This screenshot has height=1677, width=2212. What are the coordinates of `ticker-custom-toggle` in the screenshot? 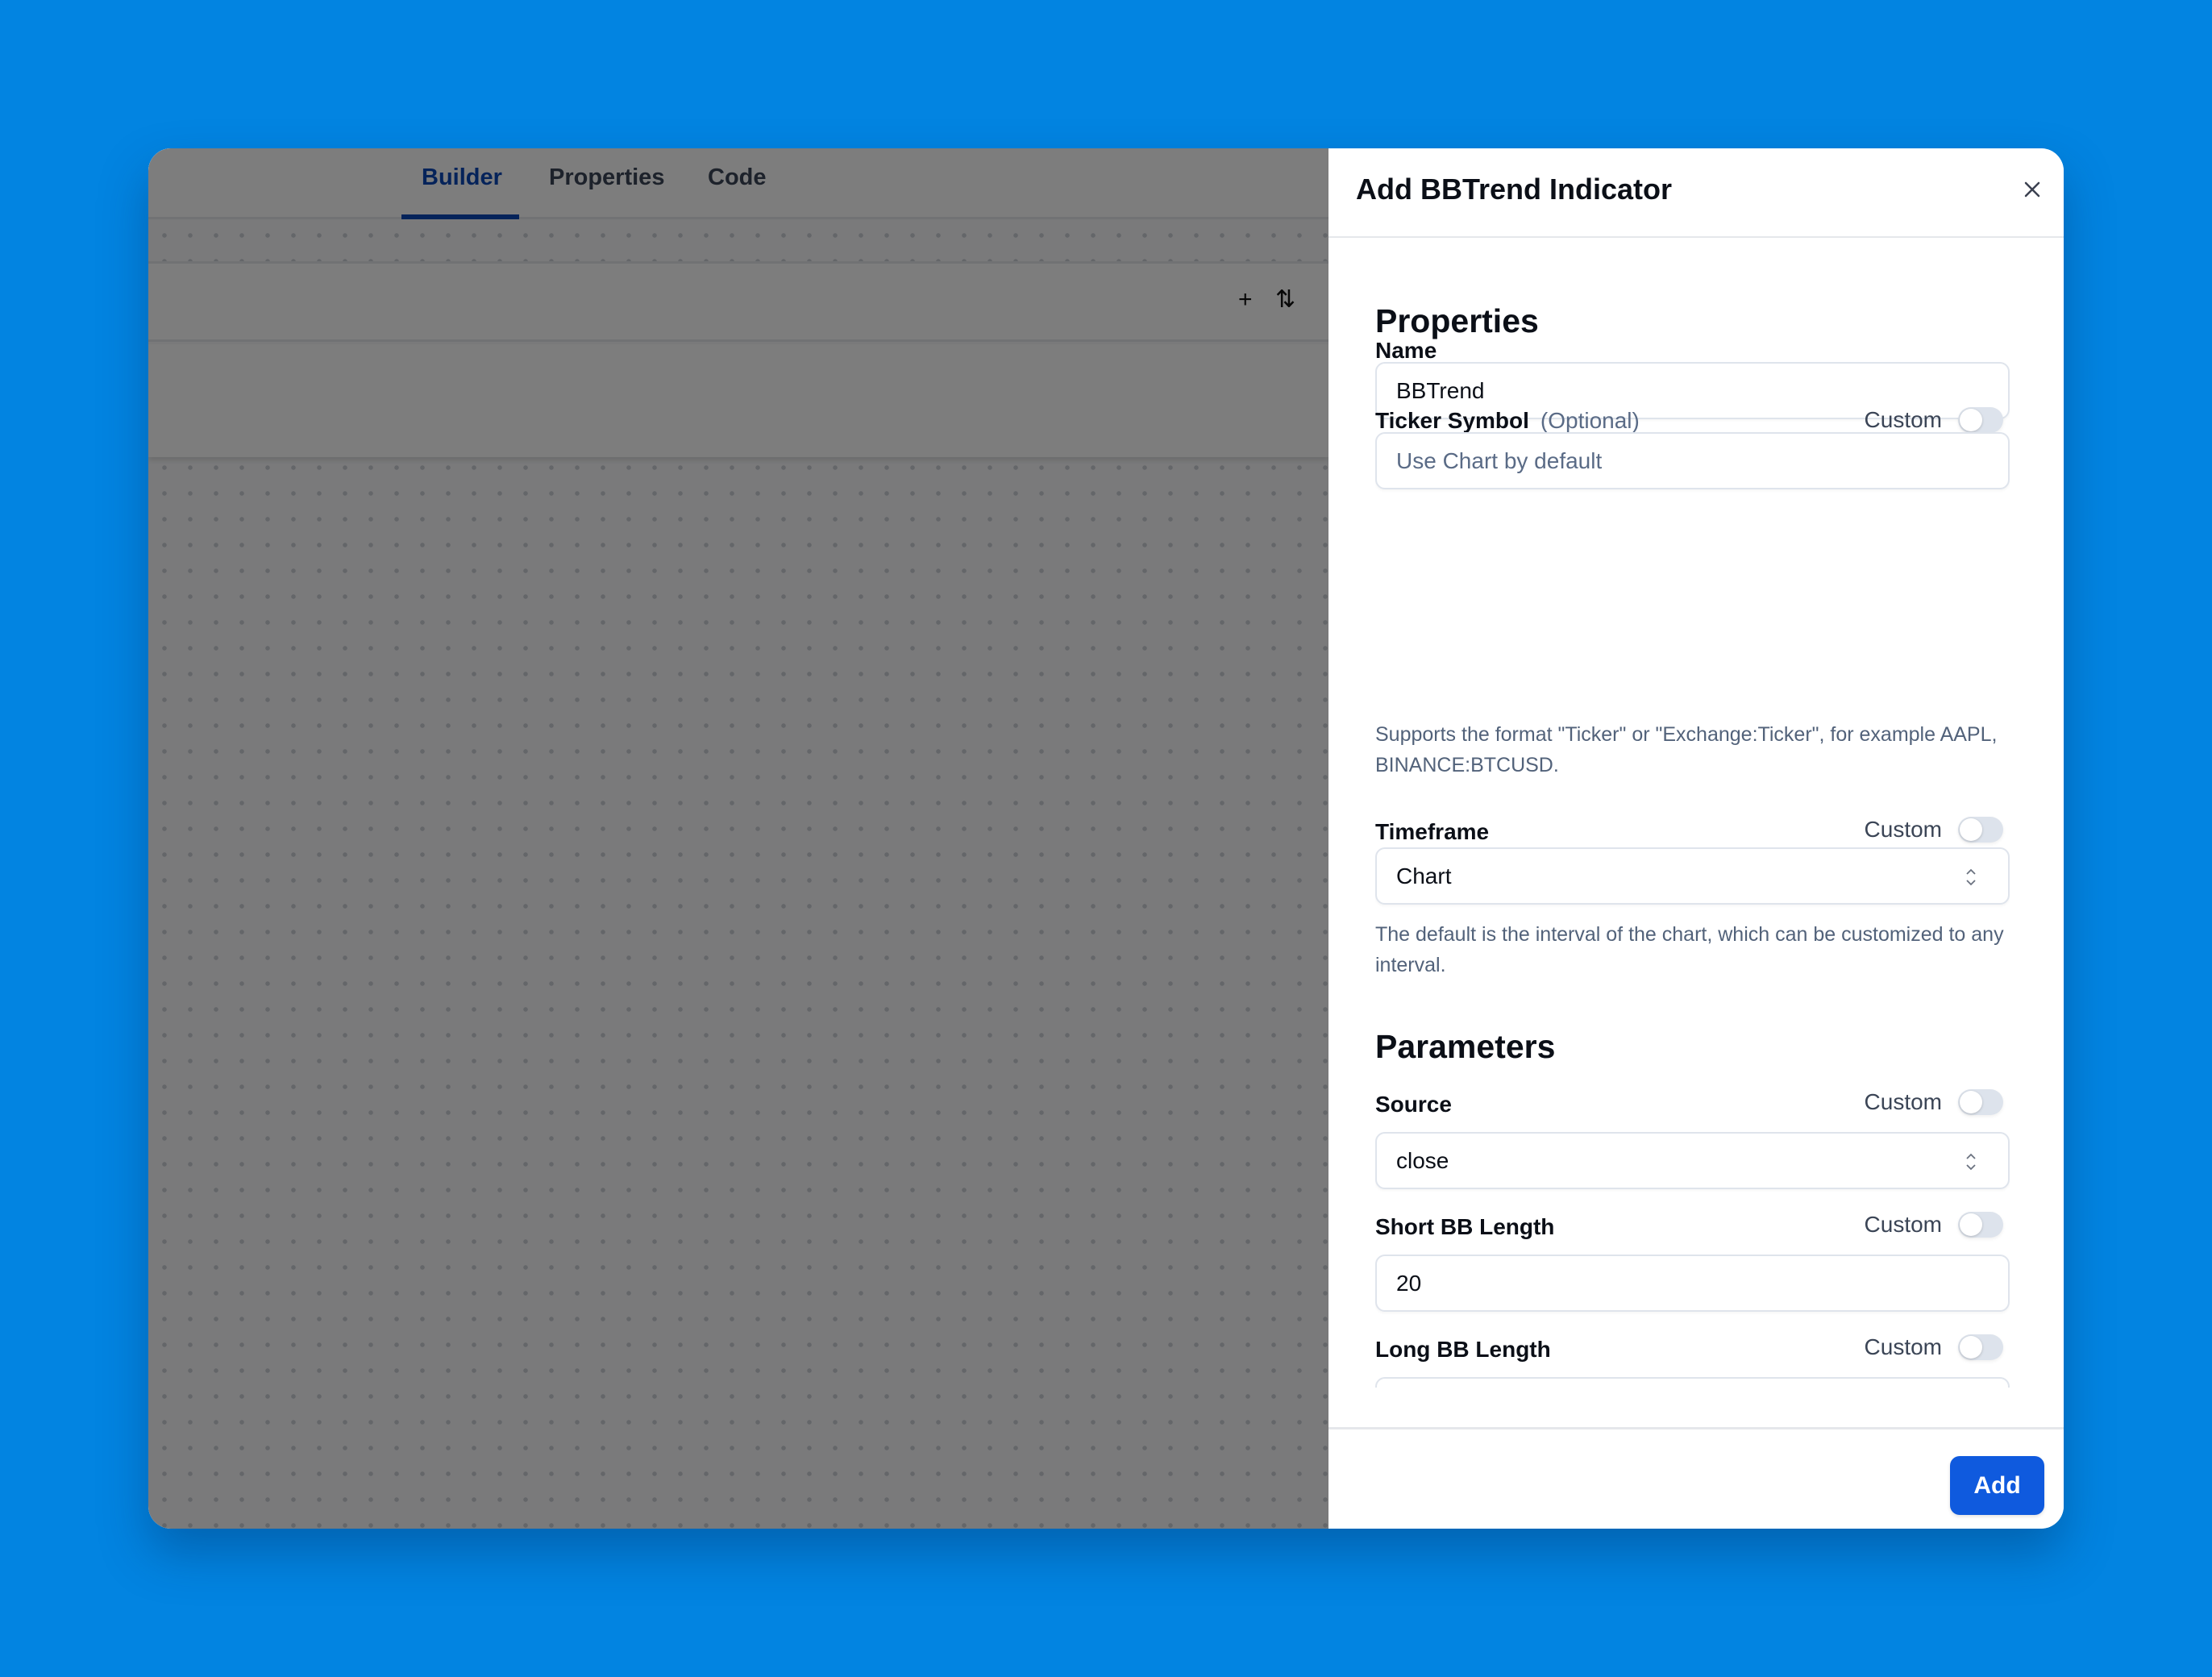 It's located at (1980, 420).